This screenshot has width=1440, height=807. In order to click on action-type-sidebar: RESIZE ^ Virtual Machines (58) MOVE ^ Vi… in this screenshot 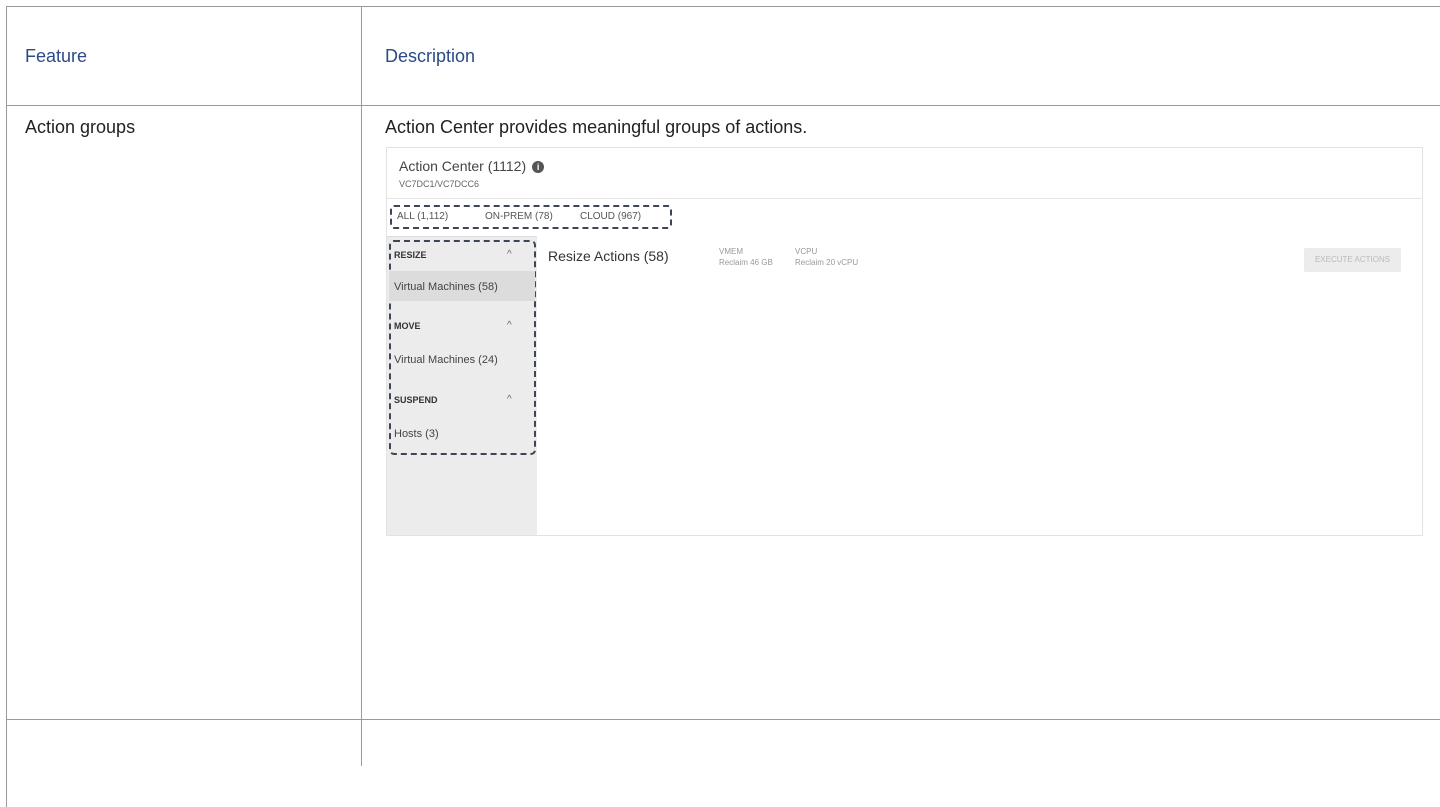, I will do `click(462, 385)`.